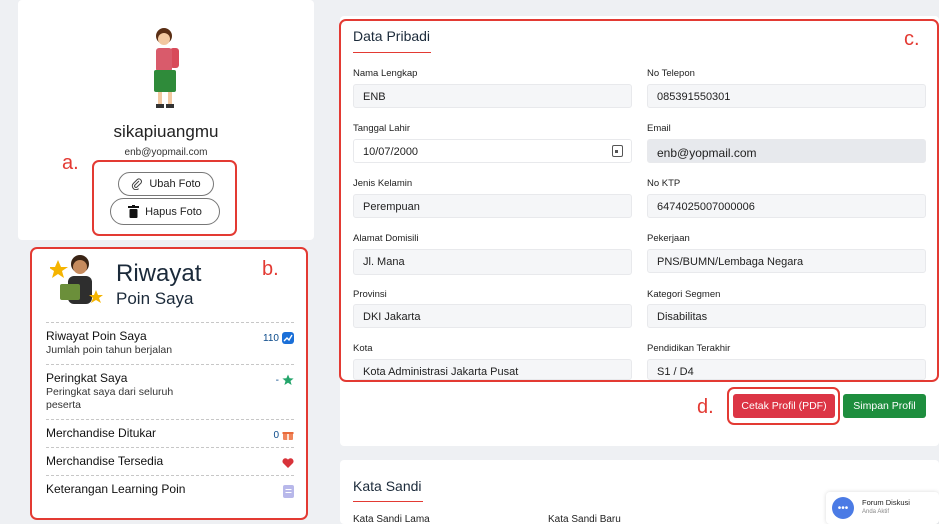 Image resolution: width=939 pixels, height=524 pixels. What do you see at coordinates (886, 502) in the screenshot?
I see `forum-title: Forum Diskusi` at bounding box center [886, 502].